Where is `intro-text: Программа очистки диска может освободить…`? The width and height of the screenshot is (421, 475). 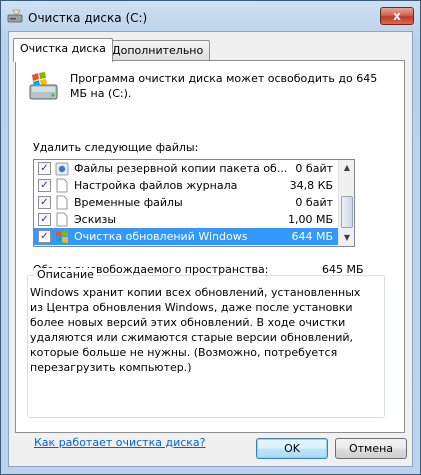
intro-text: Программа очистки диска может освободить… is located at coordinates (224, 86).